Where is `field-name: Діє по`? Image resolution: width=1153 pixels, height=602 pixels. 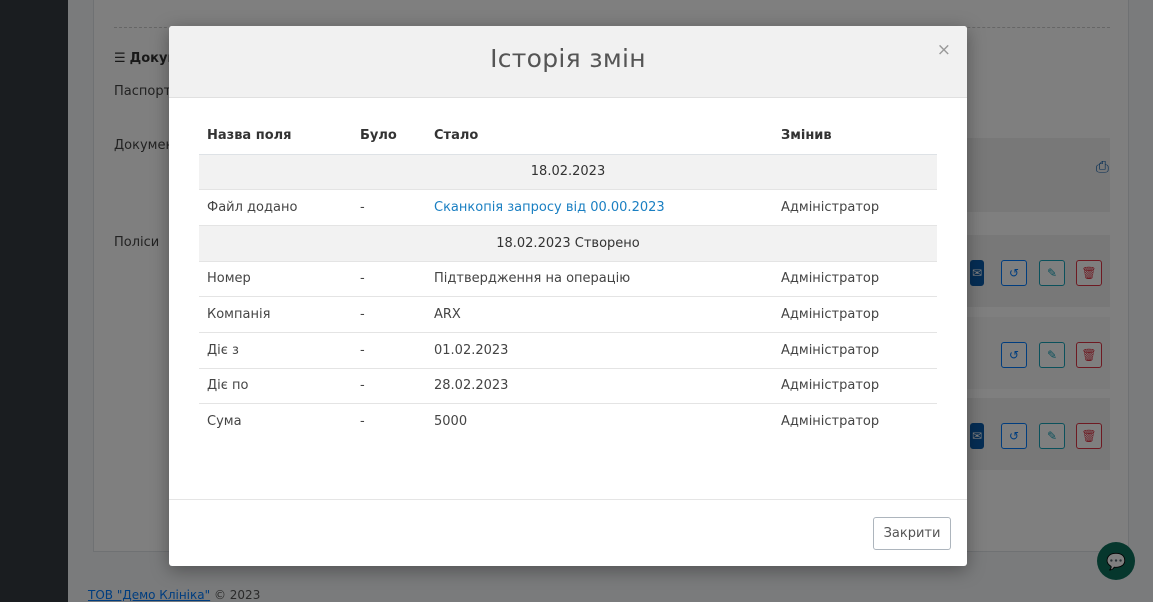
field-name: Діє по is located at coordinates (275, 385).